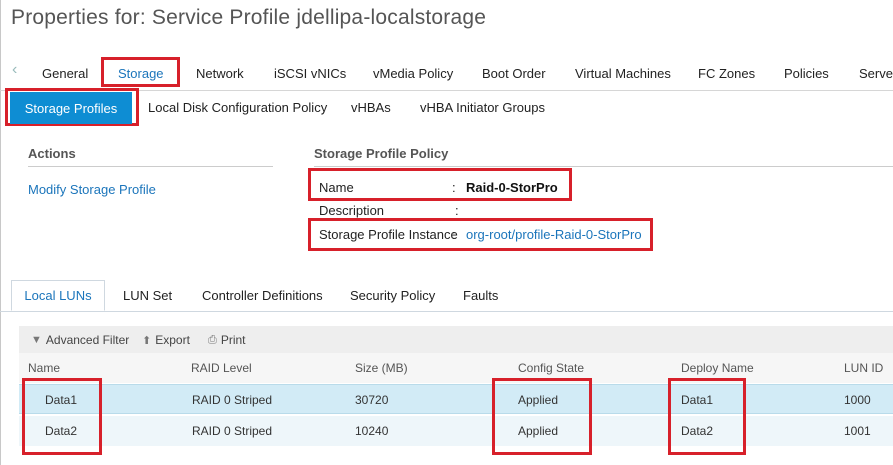 This screenshot has height=465, width=893. I want to click on table-toolbar: ▼ Advanced Filter ⬆ Export ⎙ Print, so click(456, 339).